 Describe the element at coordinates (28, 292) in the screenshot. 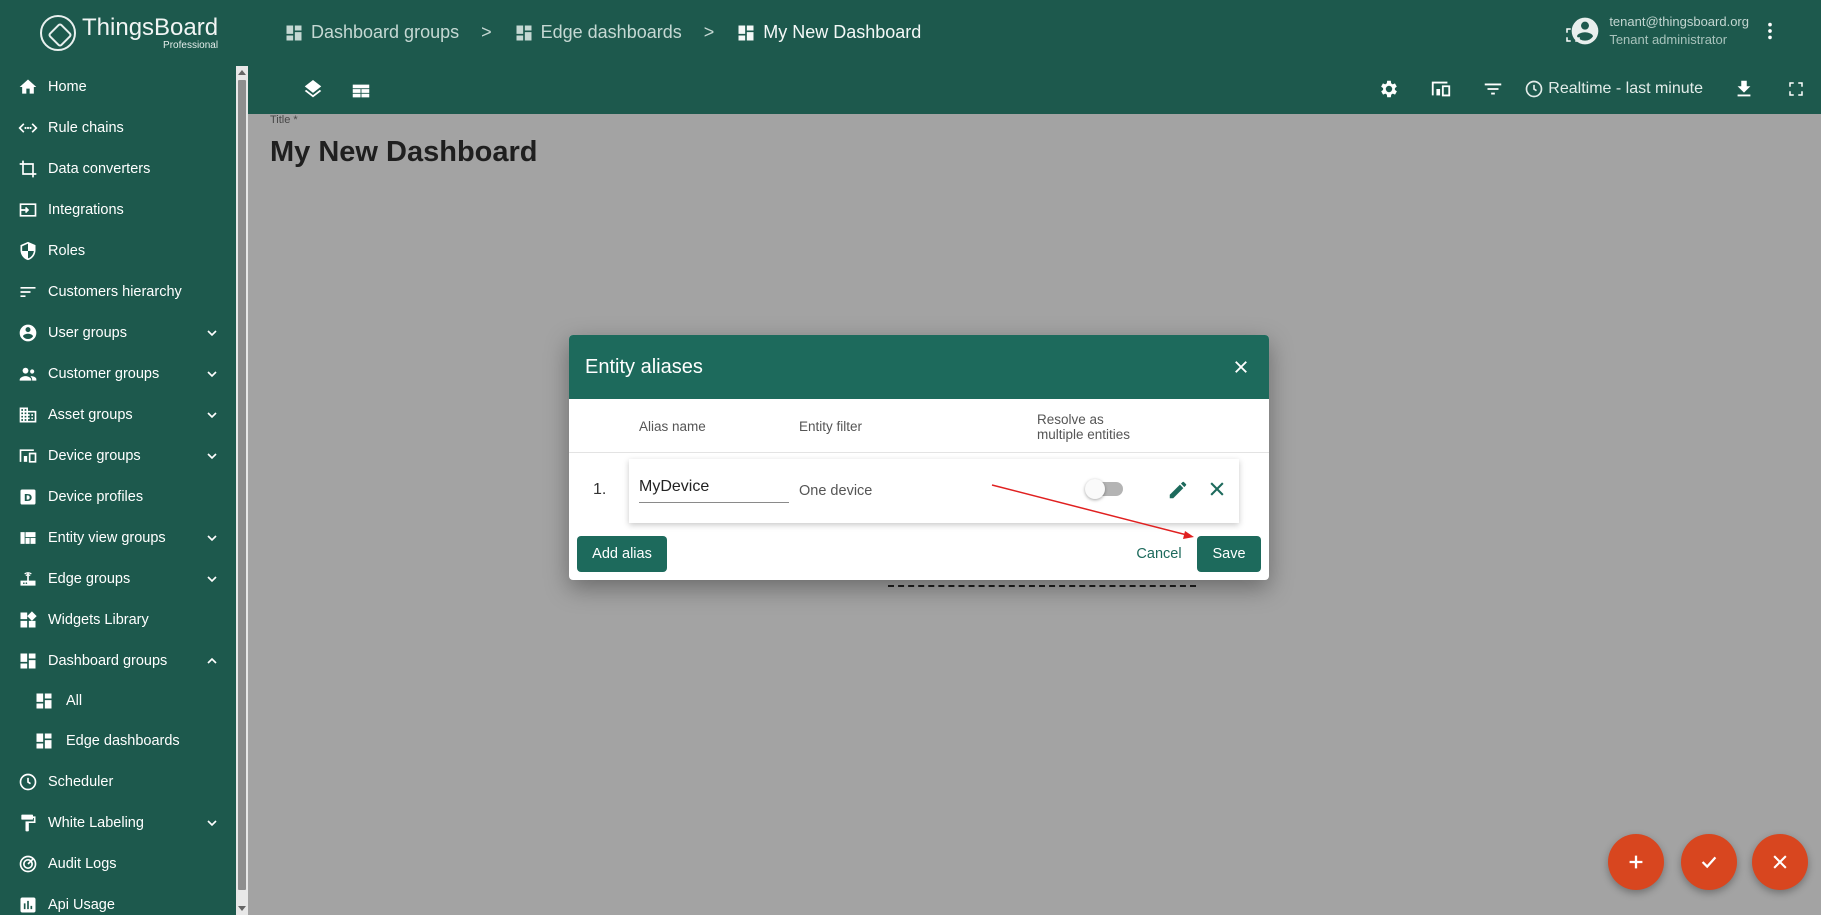

I see `sort-icon` at that location.